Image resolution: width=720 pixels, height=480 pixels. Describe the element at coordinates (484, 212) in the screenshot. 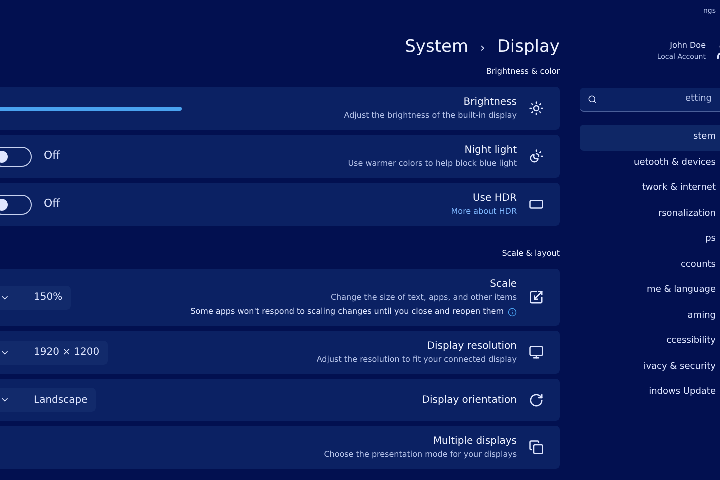

I see `hdr-link: More about HDR` at that location.